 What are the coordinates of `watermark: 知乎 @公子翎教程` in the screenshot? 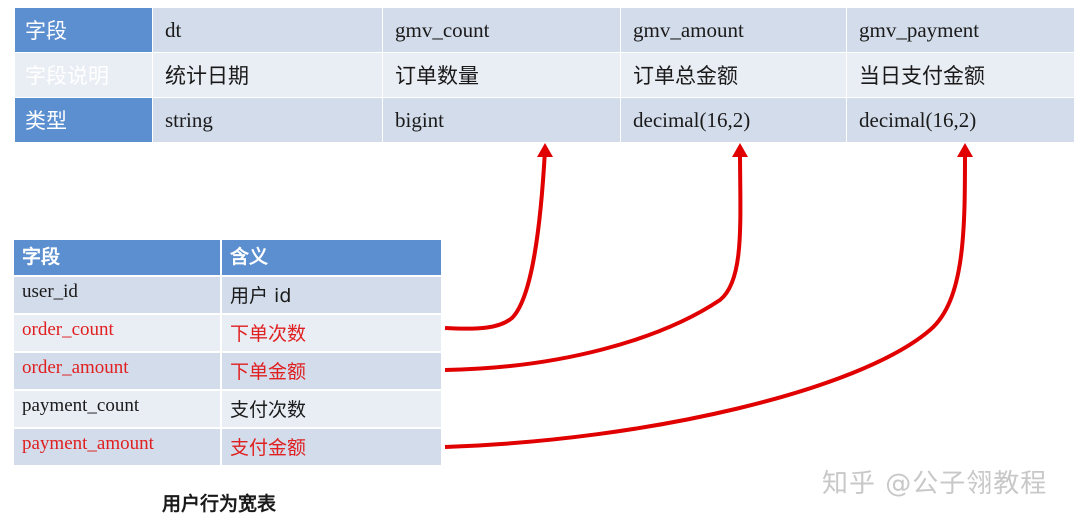 It's located at (935, 484).